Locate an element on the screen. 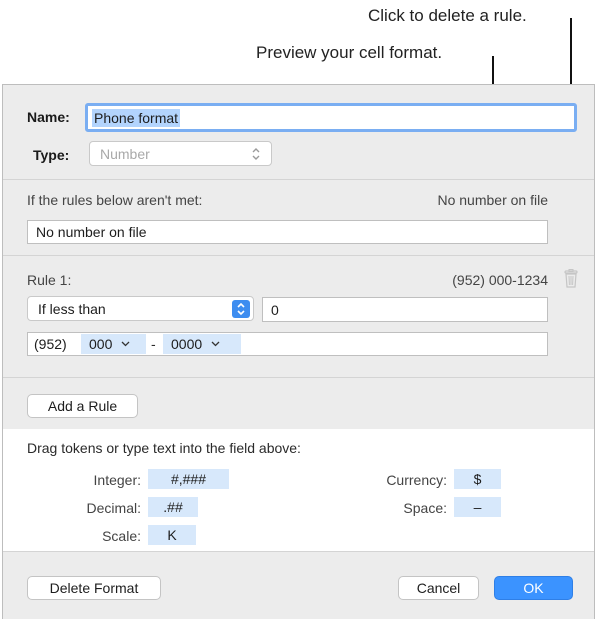 This screenshot has width=598, height=622. type-label: Type: is located at coordinates (51, 155).